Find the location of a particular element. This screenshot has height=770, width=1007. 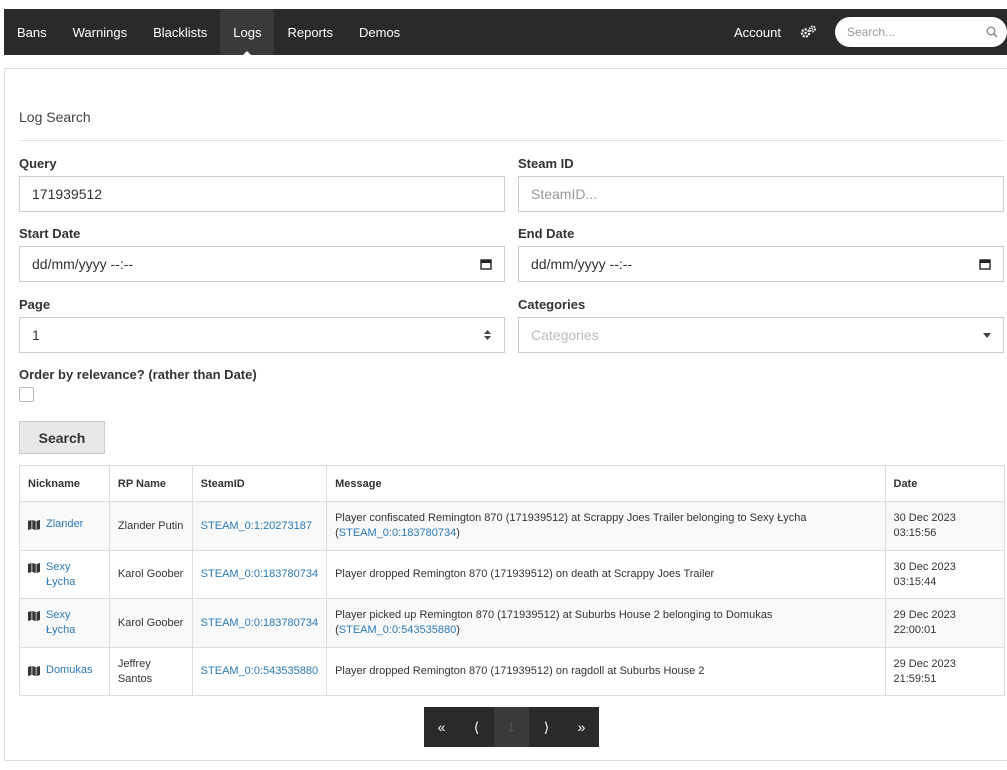

nav-search-input is located at coordinates (916, 32).